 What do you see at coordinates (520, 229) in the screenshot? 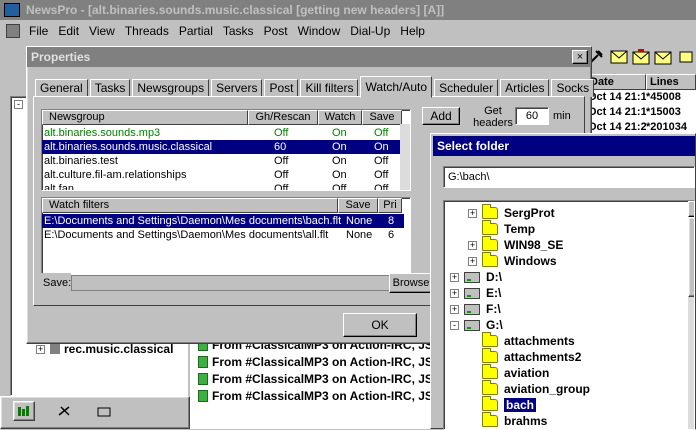
I see `folder-label: Temp` at bounding box center [520, 229].